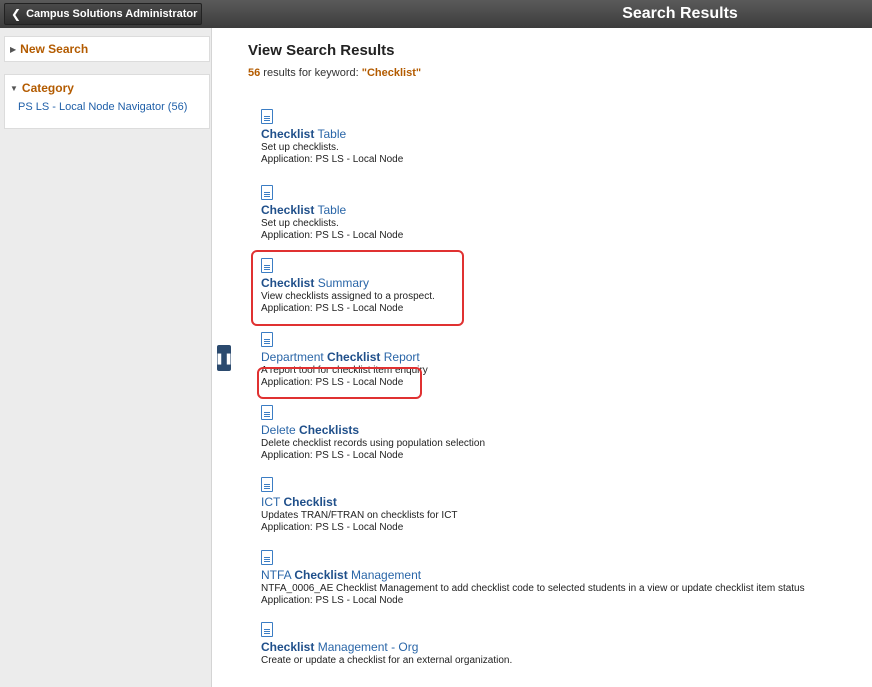  What do you see at coordinates (254, 73) in the screenshot?
I see `results-count: 56` at bounding box center [254, 73].